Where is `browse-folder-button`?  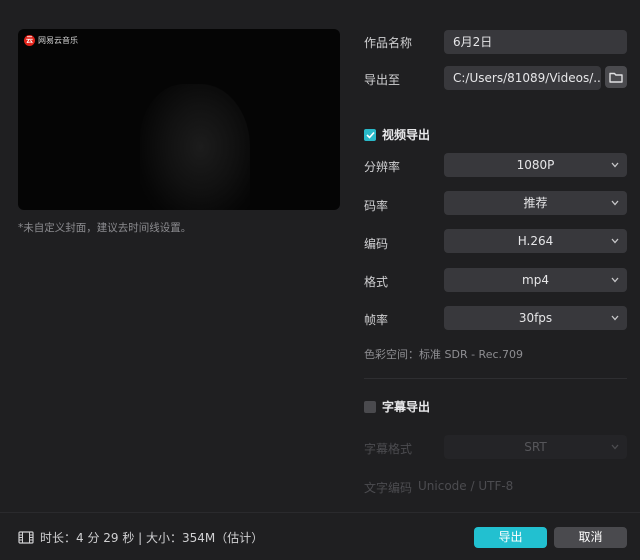 browse-folder-button is located at coordinates (616, 77).